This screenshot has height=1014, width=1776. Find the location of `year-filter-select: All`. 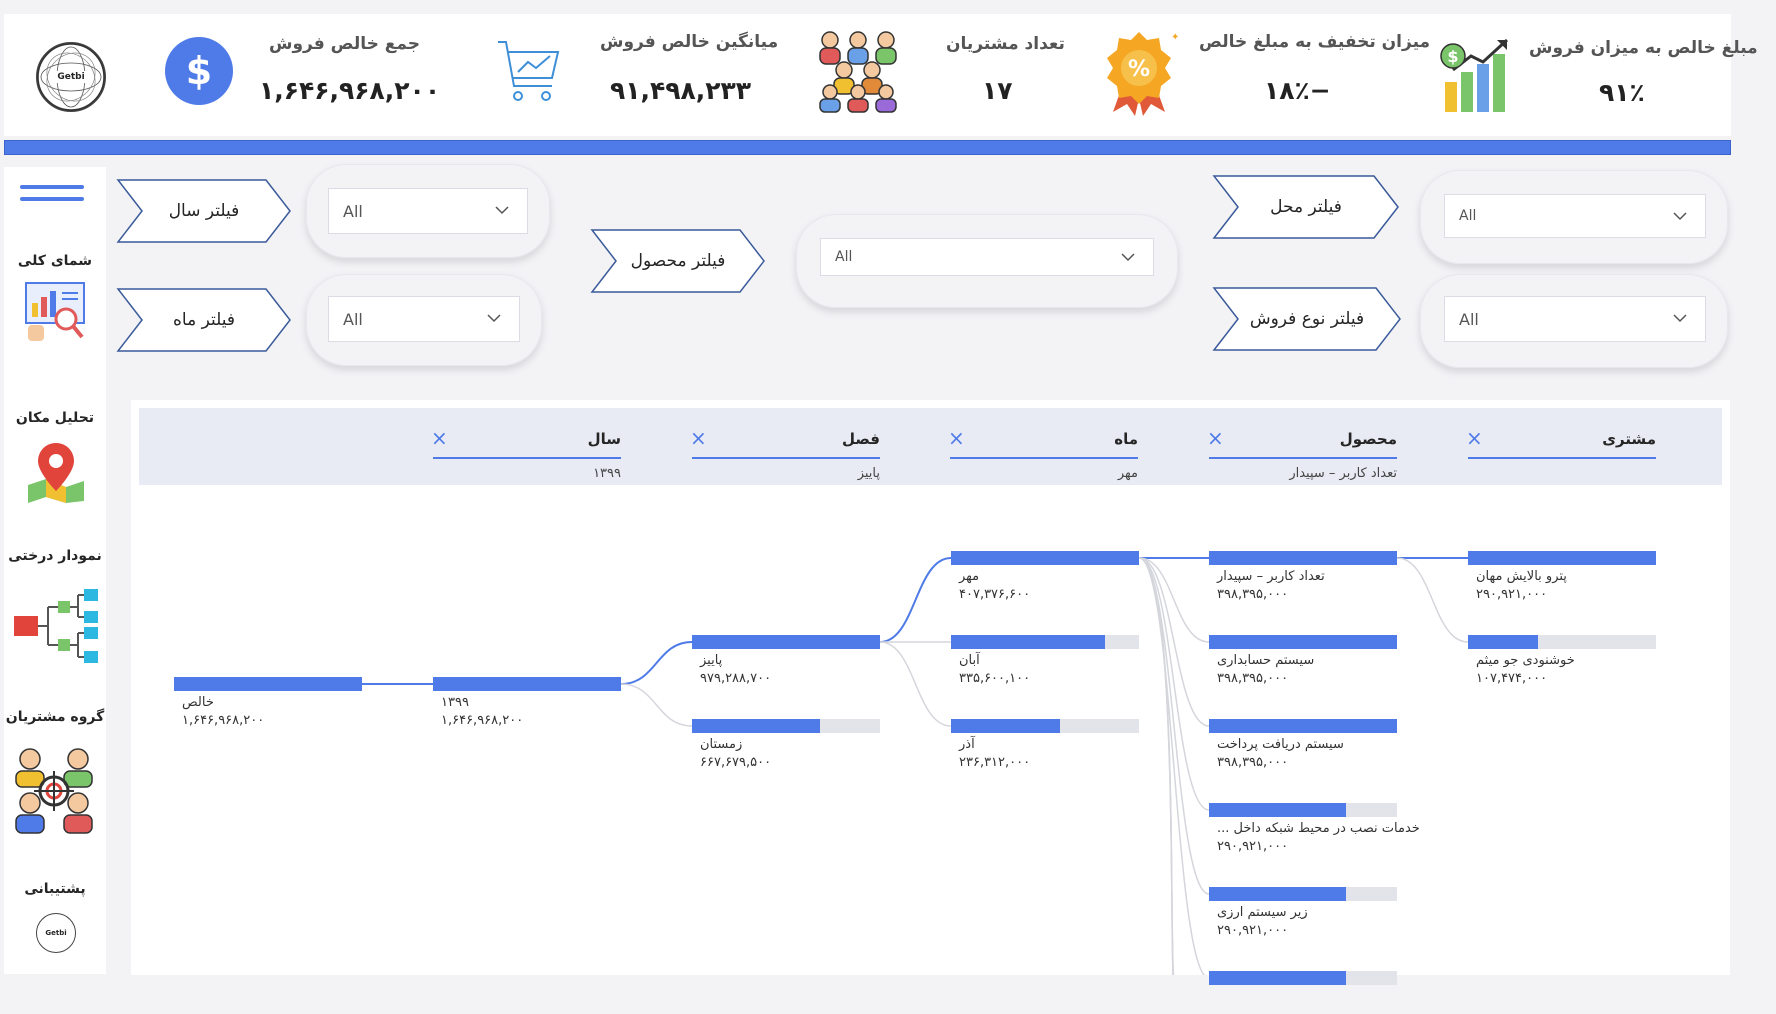

year-filter-select: All is located at coordinates (428, 211).